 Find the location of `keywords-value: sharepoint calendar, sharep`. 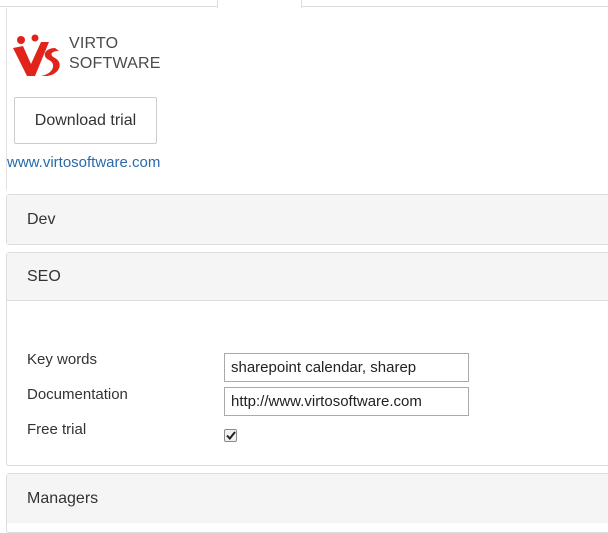

keywords-value: sharepoint calendar, sharep is located at coordinates (324, 367).